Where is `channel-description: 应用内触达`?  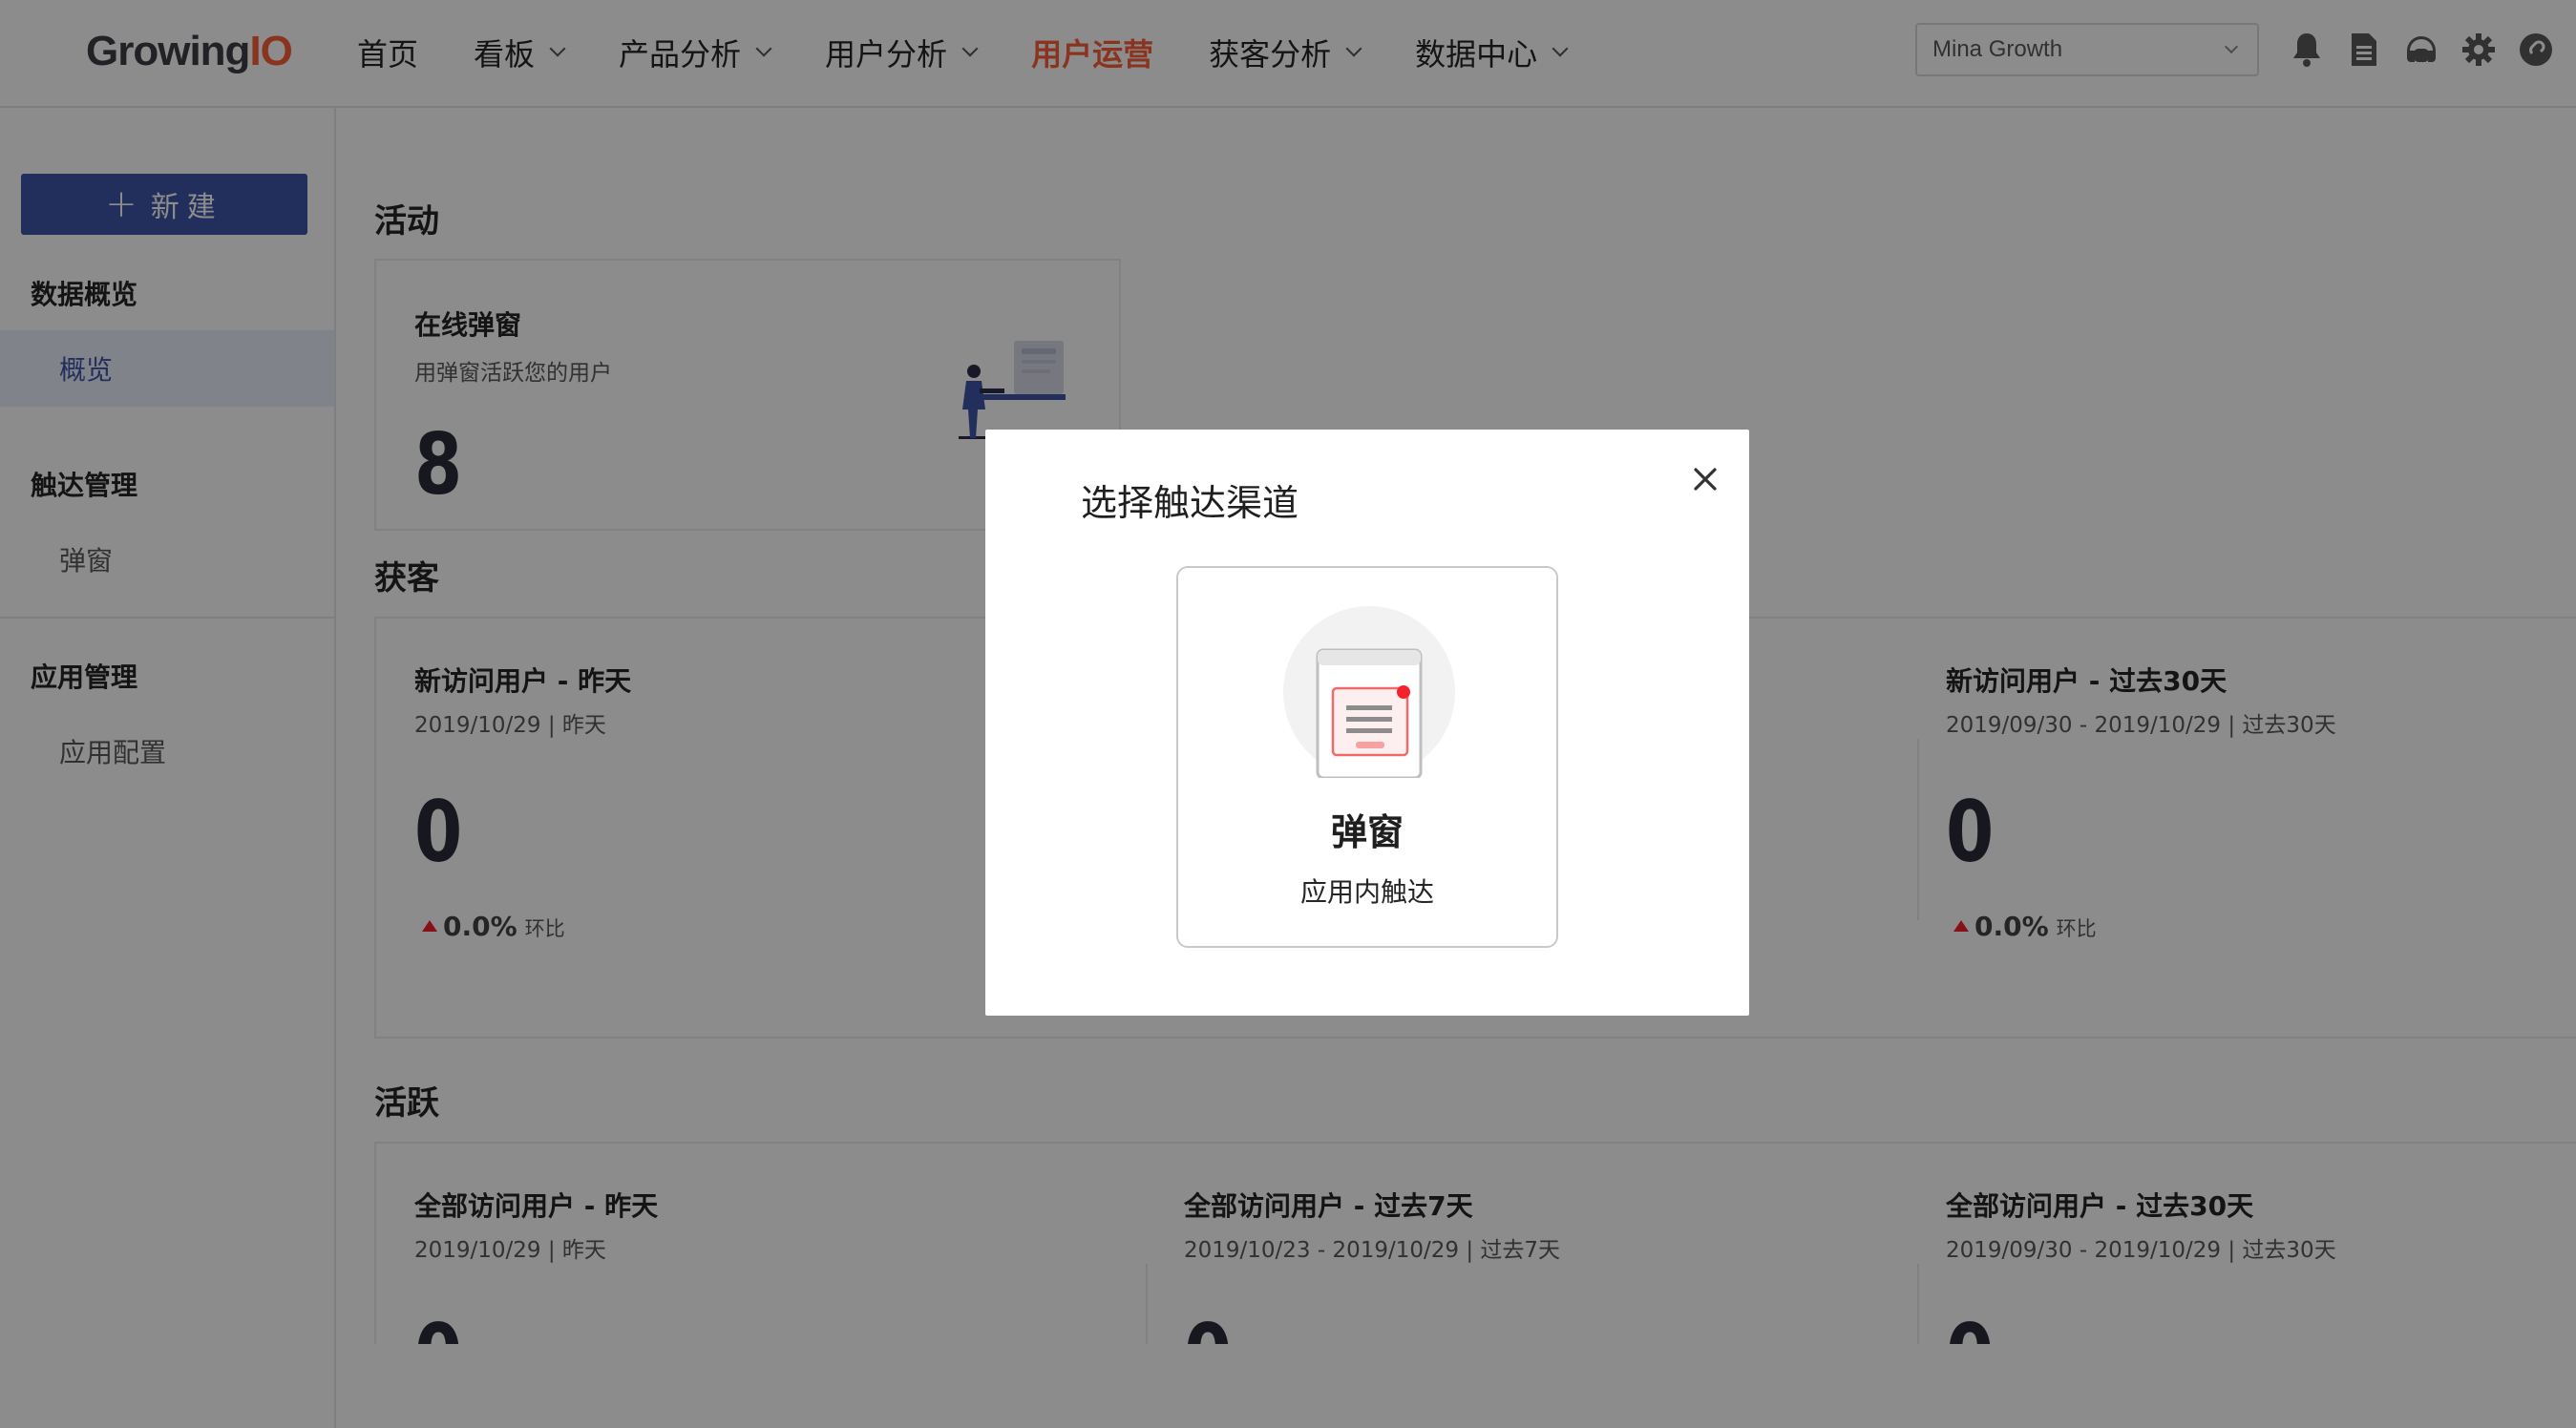
channel-description: 应用内触达 is located at coordinates (1366, 892).